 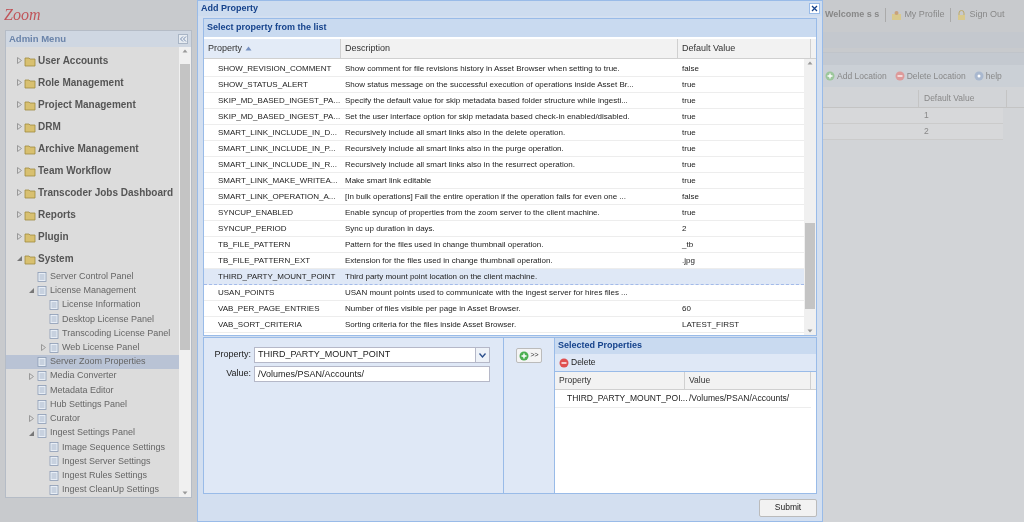 What do you see at coordinates (748, 380) in the screenshot?
I see `column-header: Value` at bounding box center [748, 380].